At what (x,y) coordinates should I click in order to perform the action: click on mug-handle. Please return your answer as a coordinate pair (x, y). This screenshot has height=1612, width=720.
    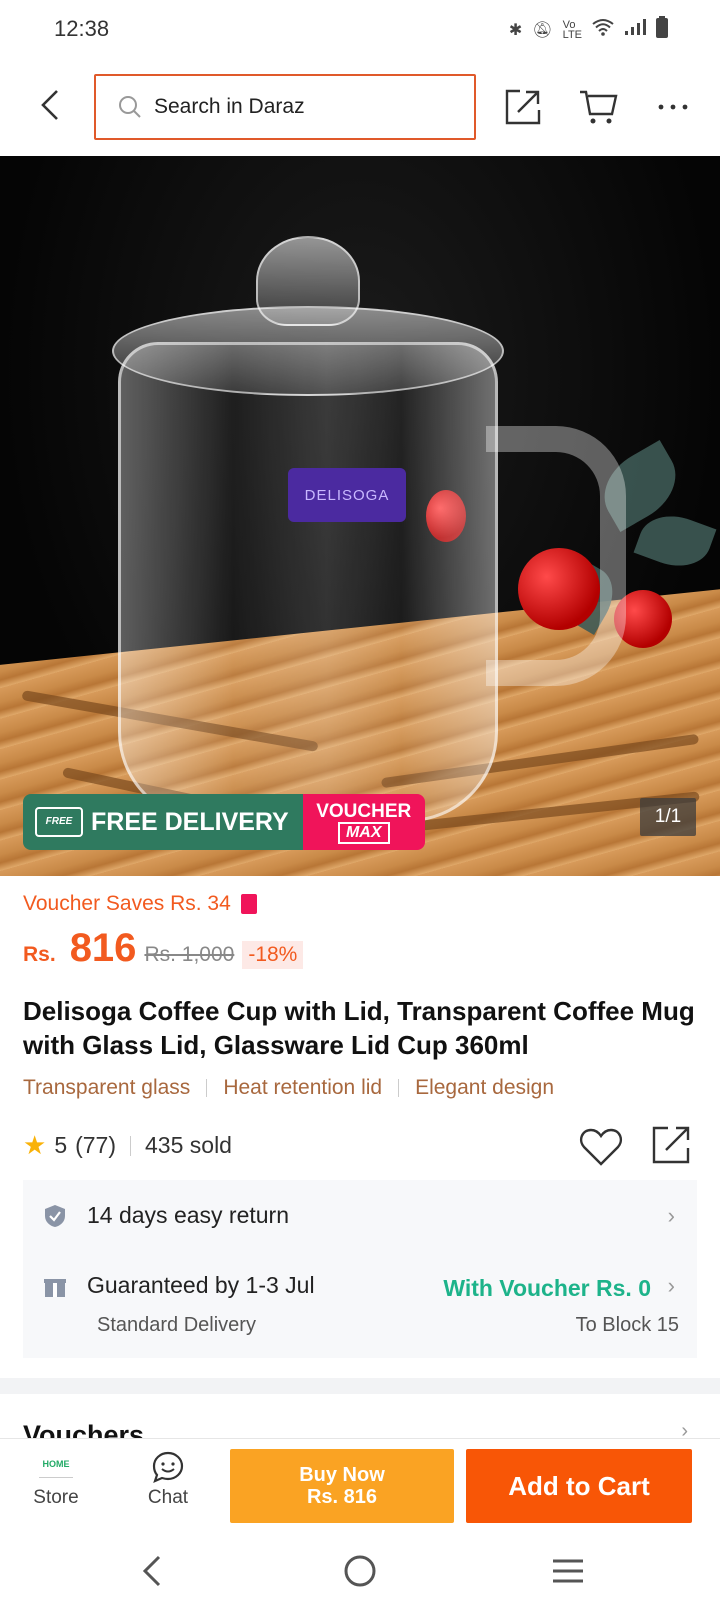
    Looking at the image, I should click on (556, 556).